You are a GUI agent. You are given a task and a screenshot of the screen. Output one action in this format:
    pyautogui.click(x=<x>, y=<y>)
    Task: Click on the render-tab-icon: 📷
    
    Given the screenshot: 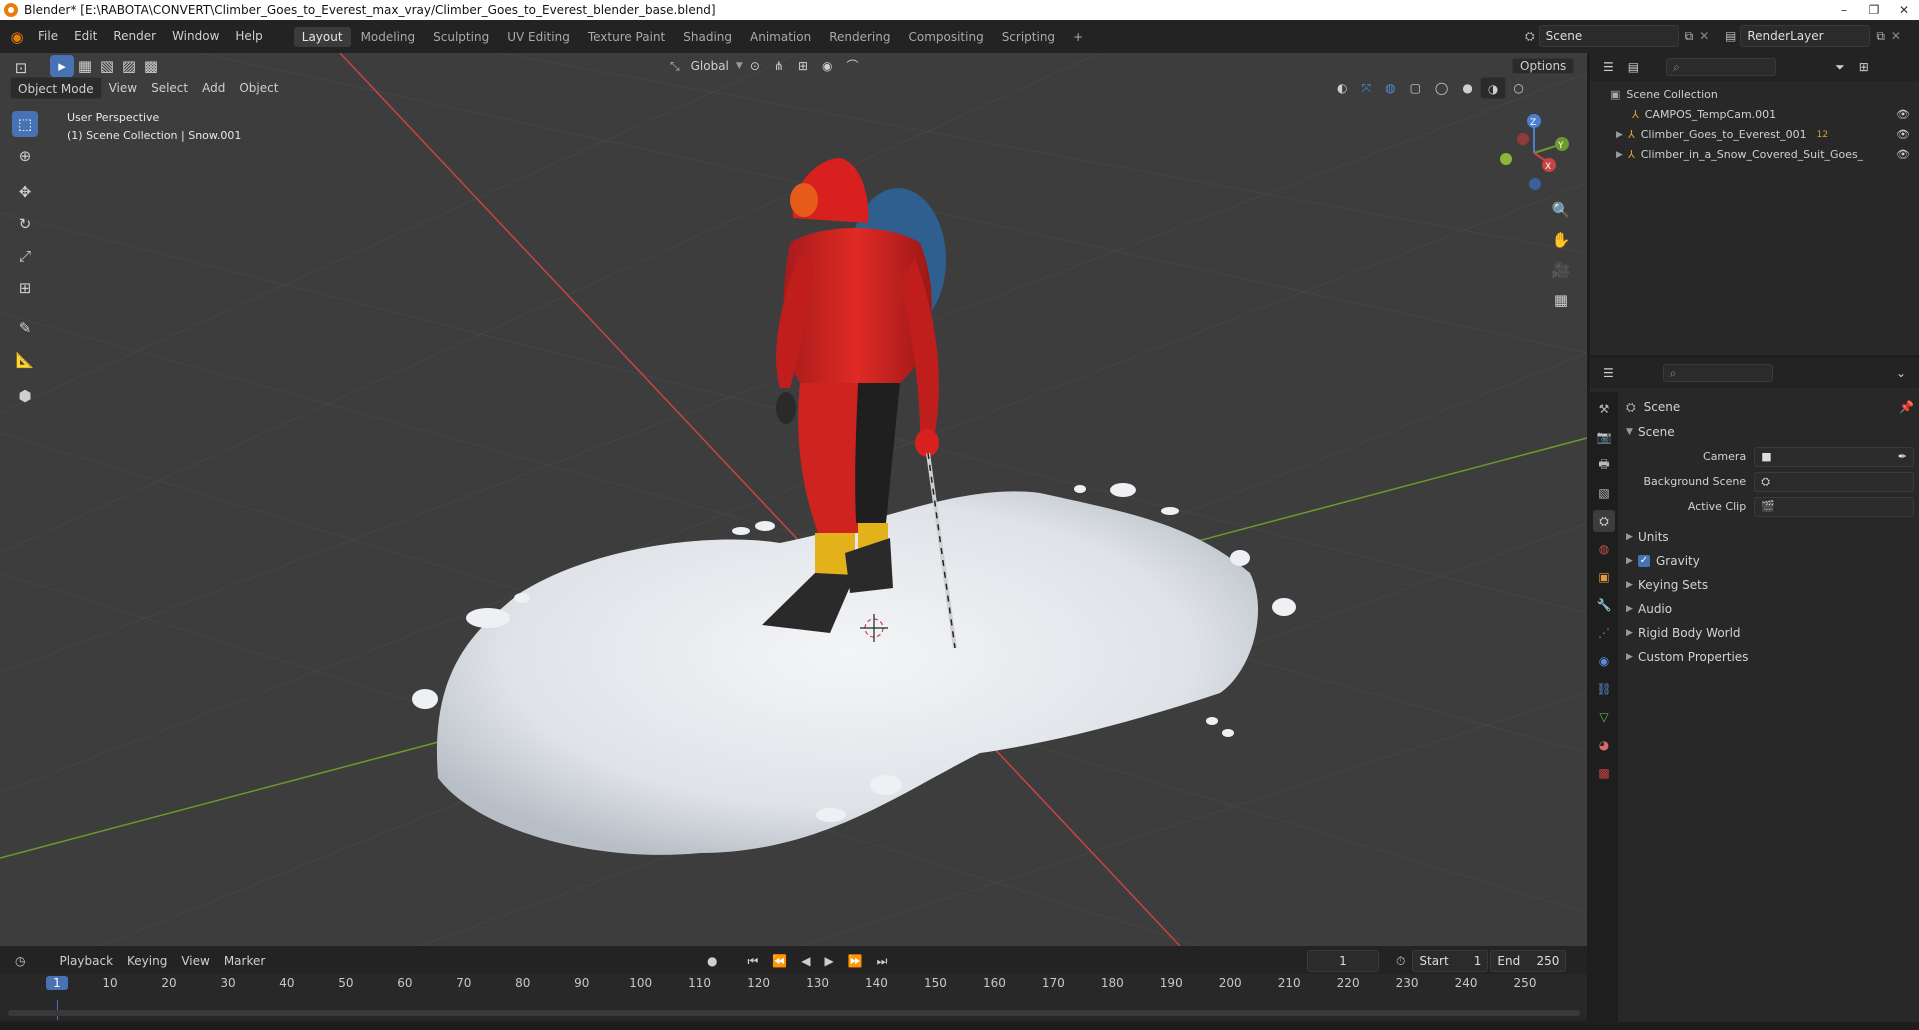 What is the action you would take?
    pyautogui.click(x=1604, y=437)
    